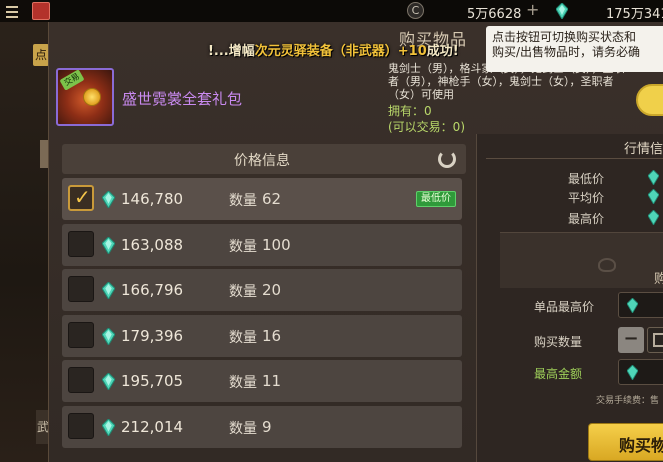 The height and width of the screenshot is (462, 663). I want to click on top-currency-bar: C 5万6628 + 175万341, so click(331, 11).